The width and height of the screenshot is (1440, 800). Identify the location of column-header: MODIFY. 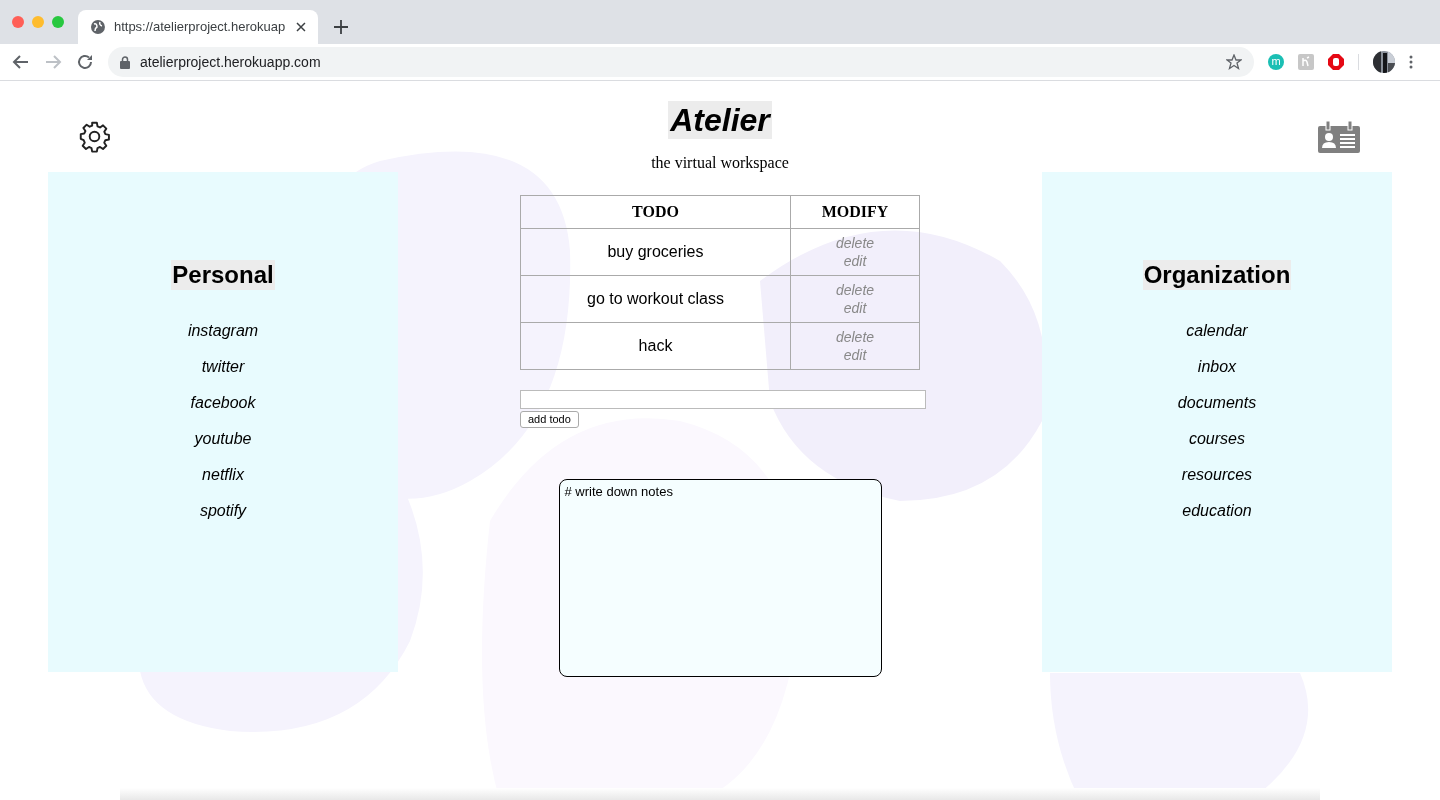
(855, 212).